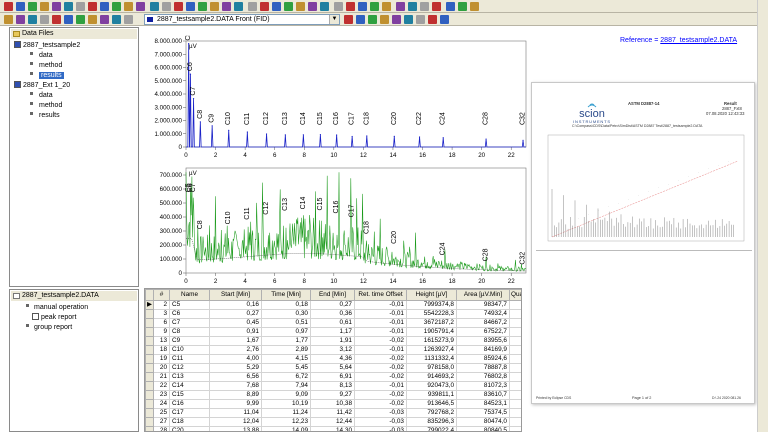 This screenshot has width=768, height=432. What do you see at coordinates (400, 6) in the screenshot?
I see `toolbar-tool-a-32-icon` at bounding box center [400, 6].